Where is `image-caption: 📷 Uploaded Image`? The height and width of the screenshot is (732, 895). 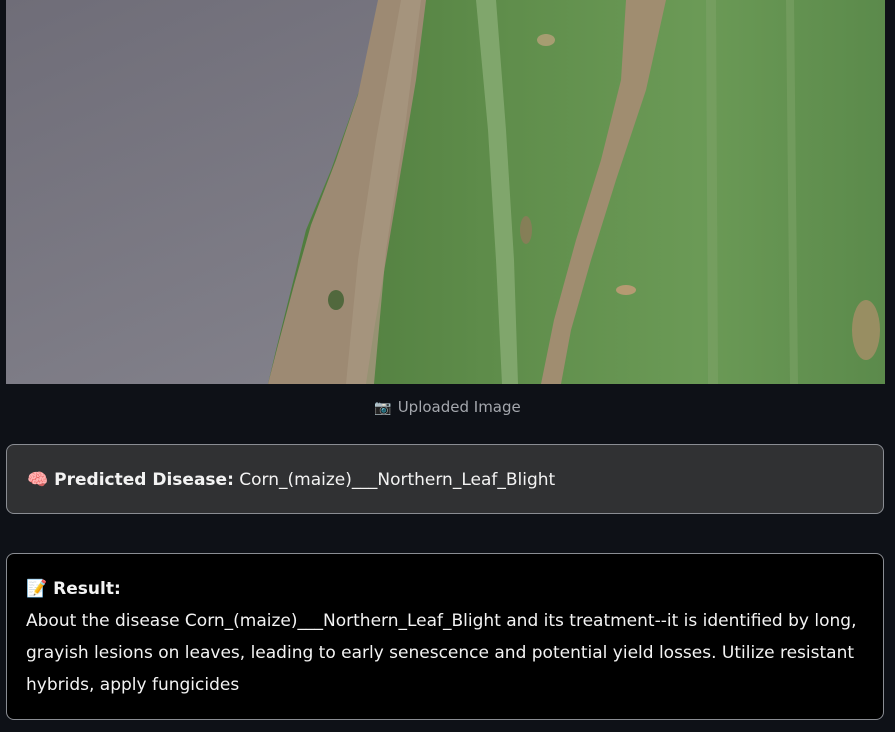
image-caption: 📷 Uploaded Image is located at coordinates (447, 407).